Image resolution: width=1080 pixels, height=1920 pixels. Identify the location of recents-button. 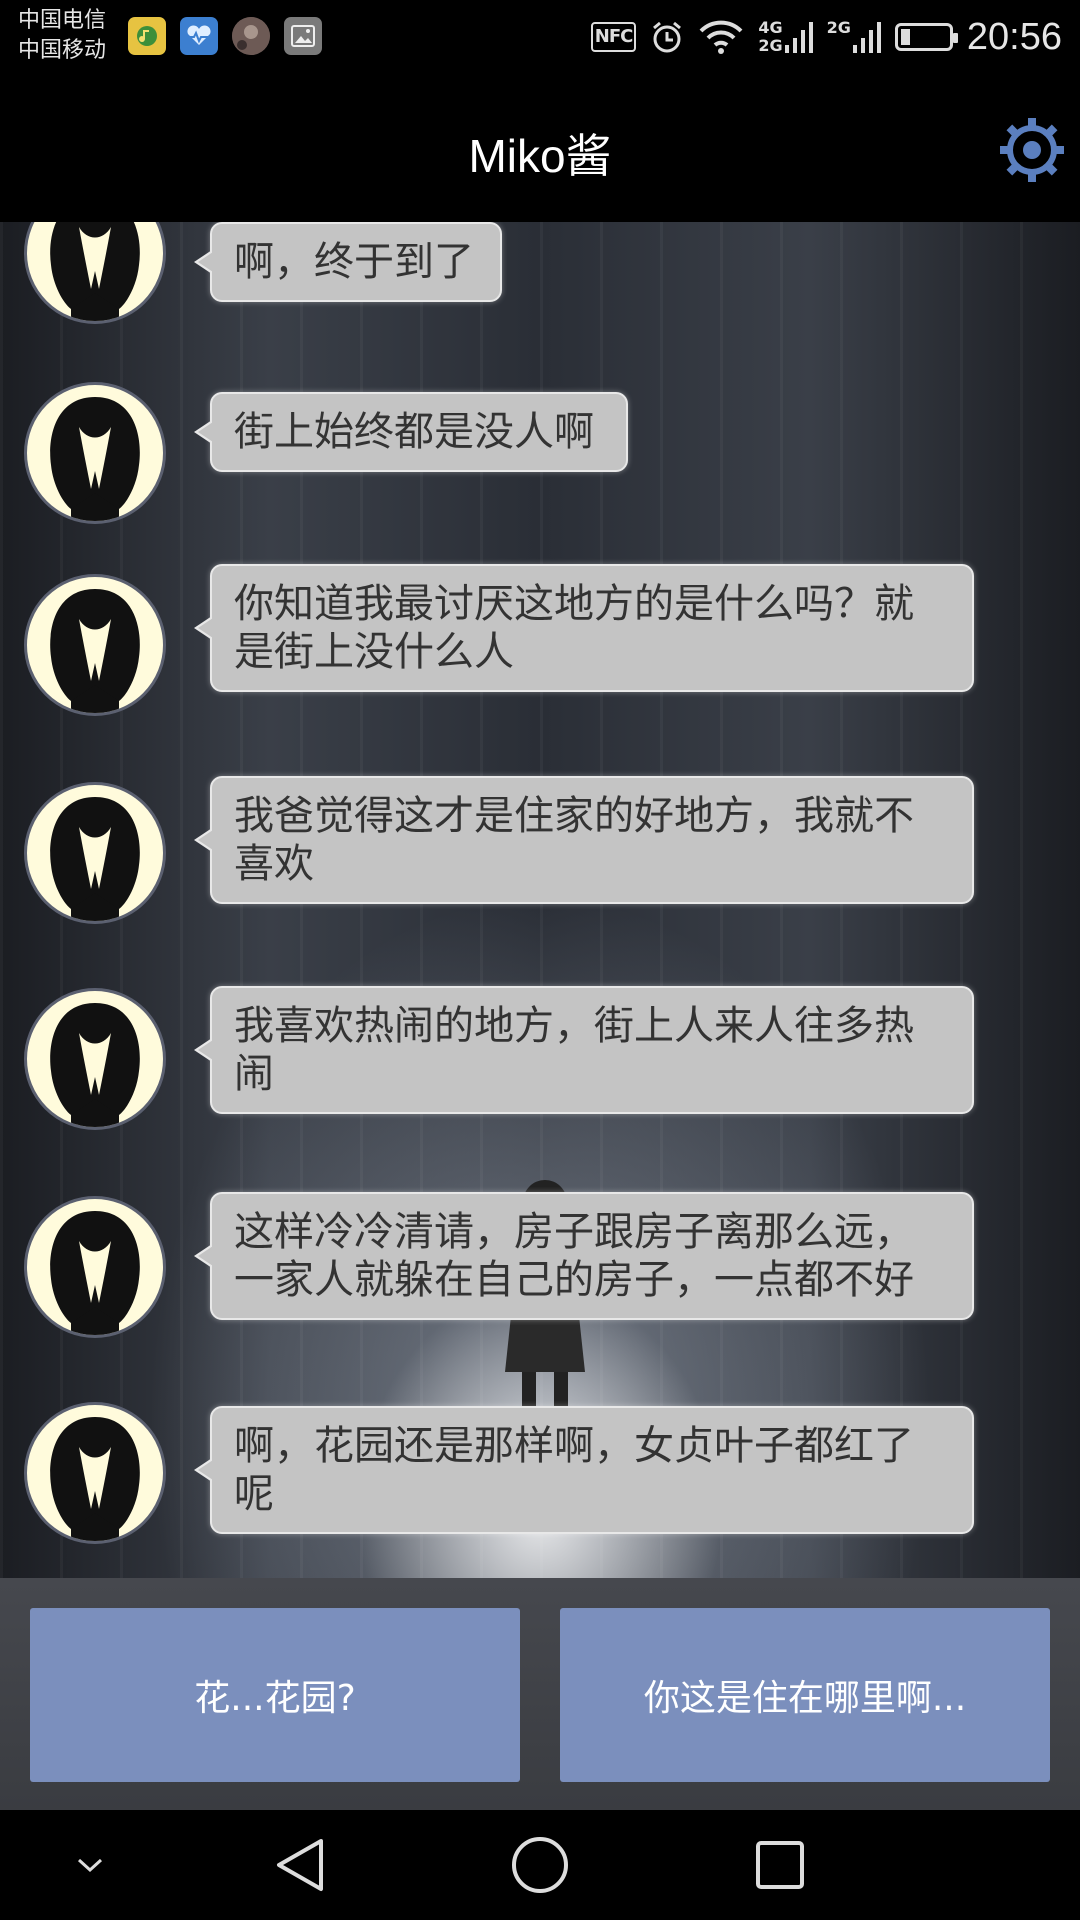
(780, 1865).